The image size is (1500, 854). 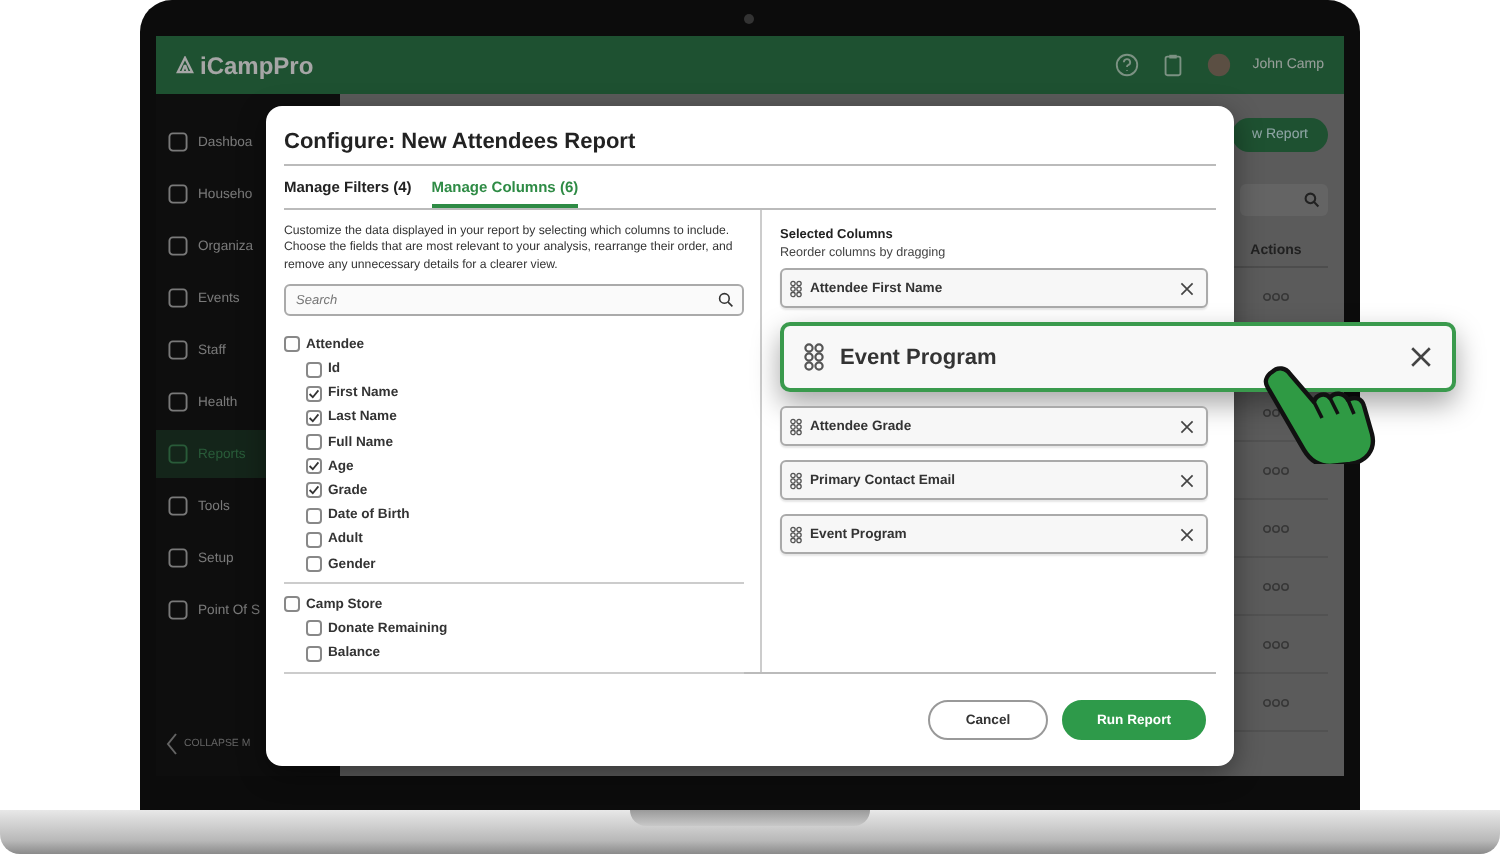 What do you see at coordinates (257, 65) in the screenshot?
I see `app-logo: iCampPro` at bounding box center [257, 65].